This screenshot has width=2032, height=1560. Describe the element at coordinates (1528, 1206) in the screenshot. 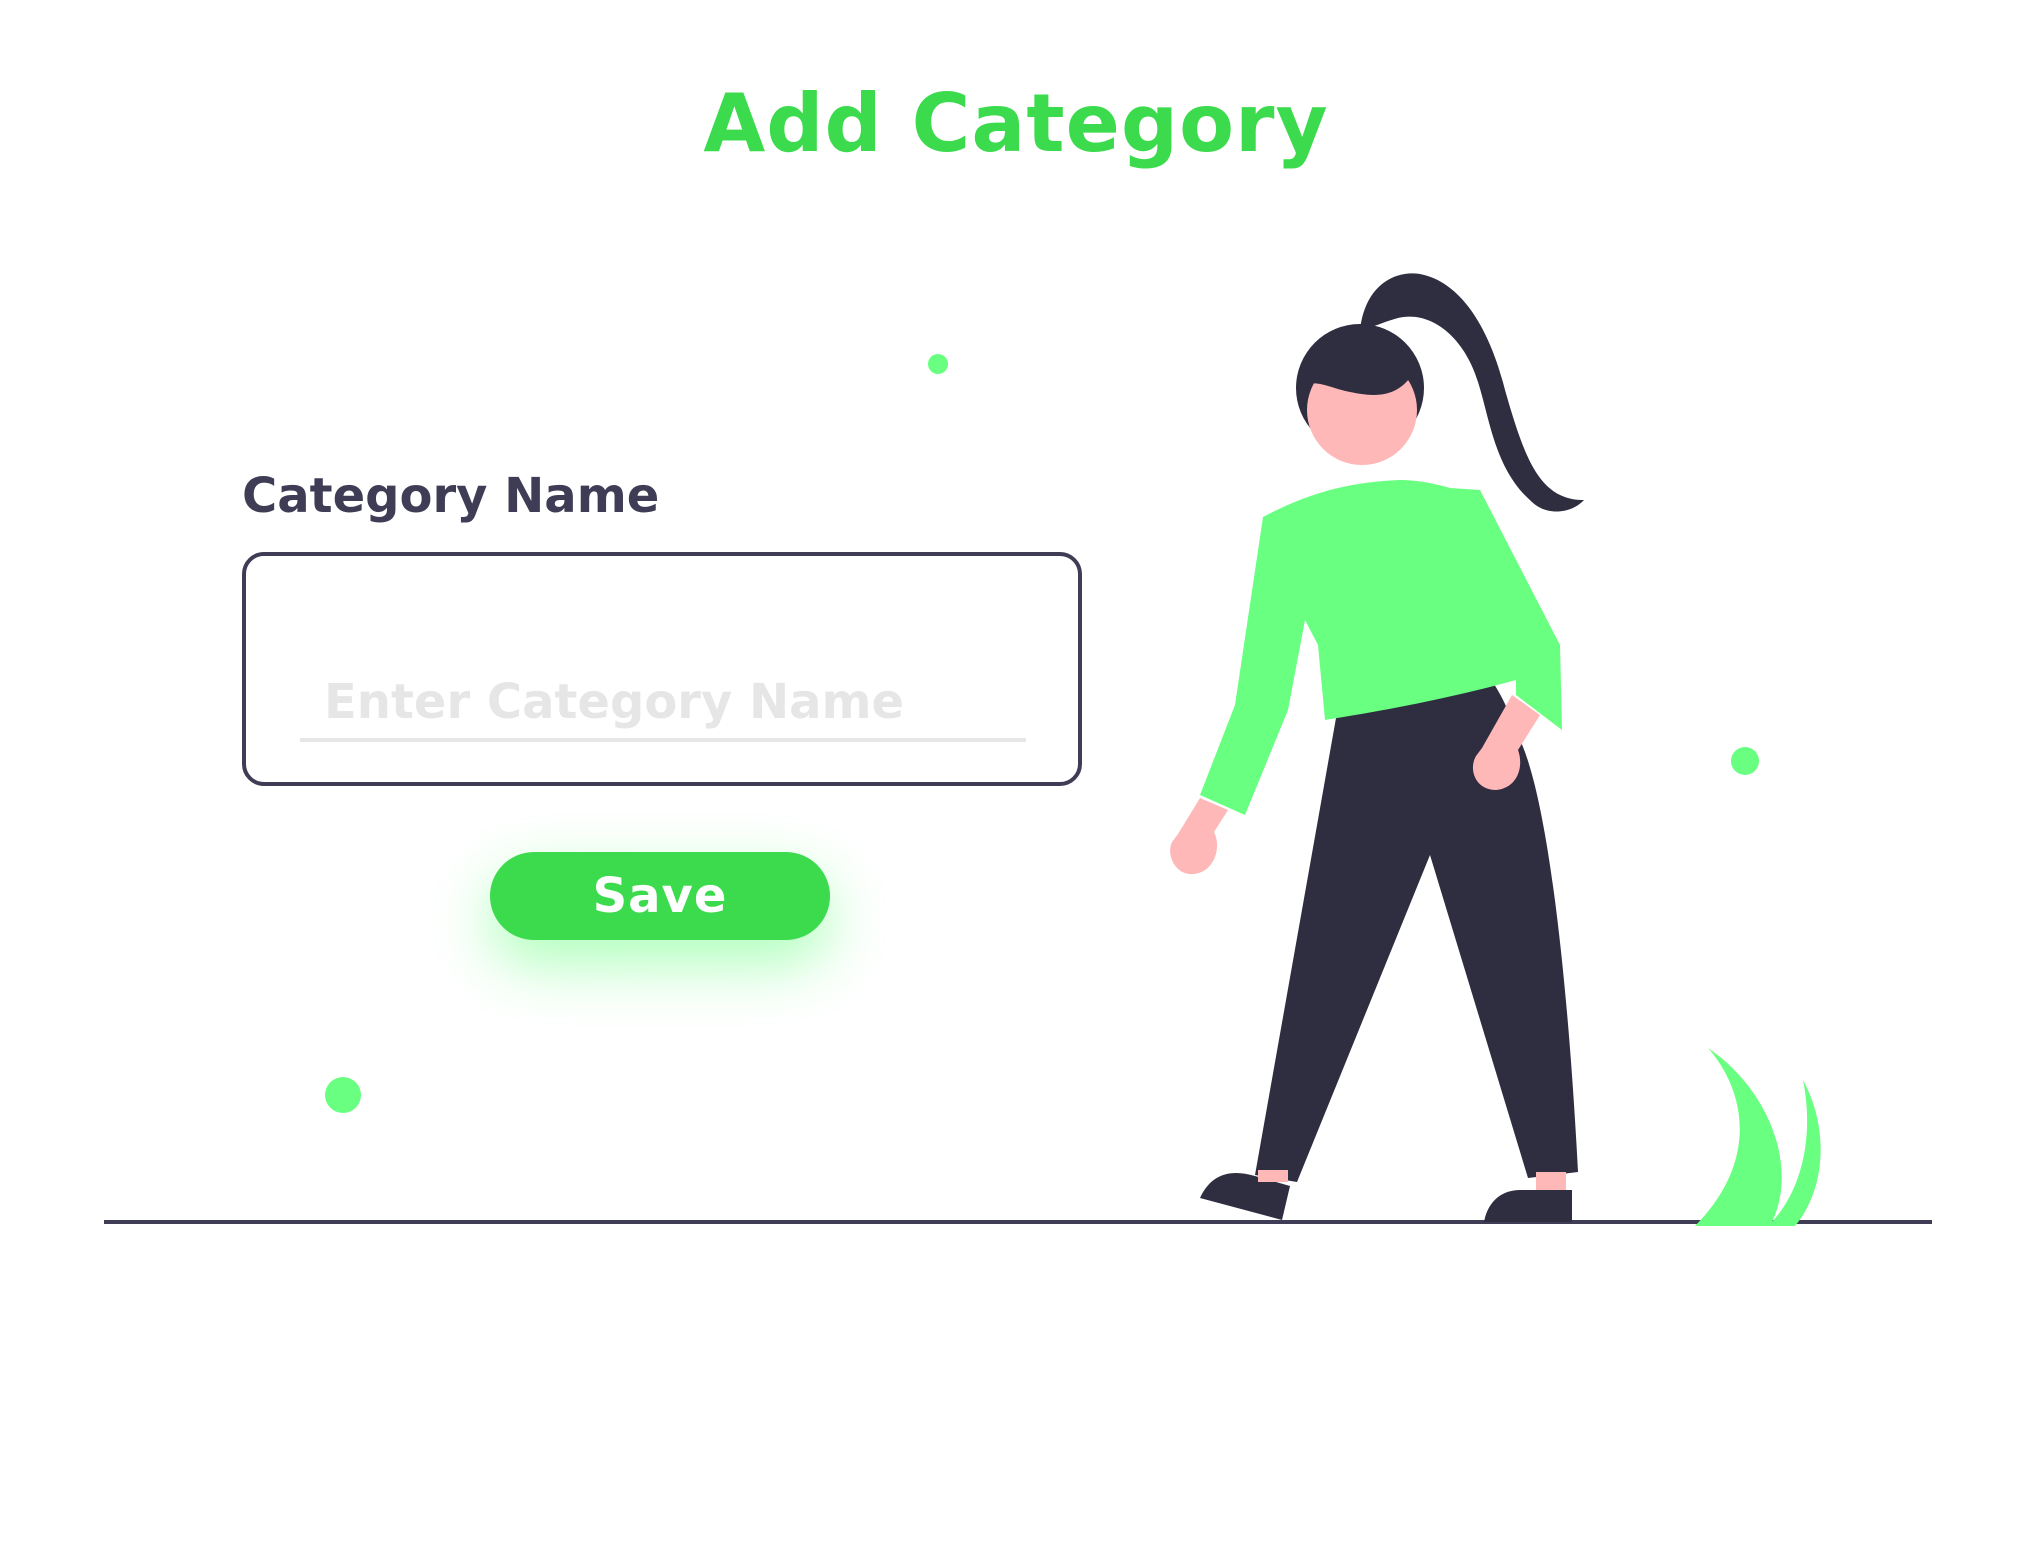

I see `right-shoe` at that location.